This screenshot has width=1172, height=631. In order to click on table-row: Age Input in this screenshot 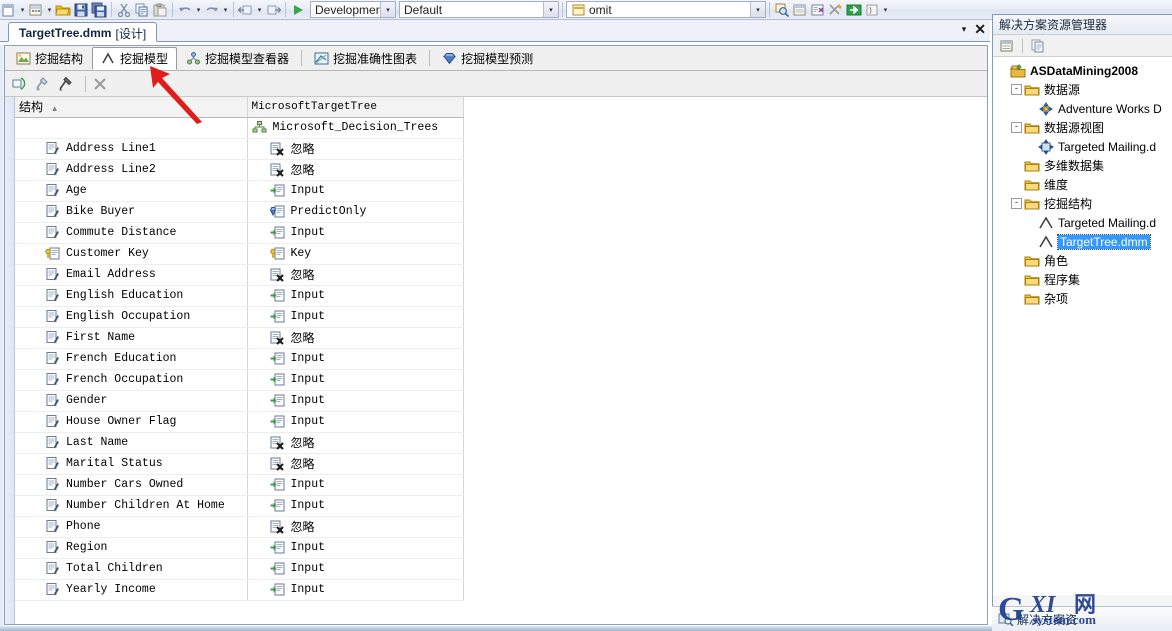, I will do `click(239, 191)`.